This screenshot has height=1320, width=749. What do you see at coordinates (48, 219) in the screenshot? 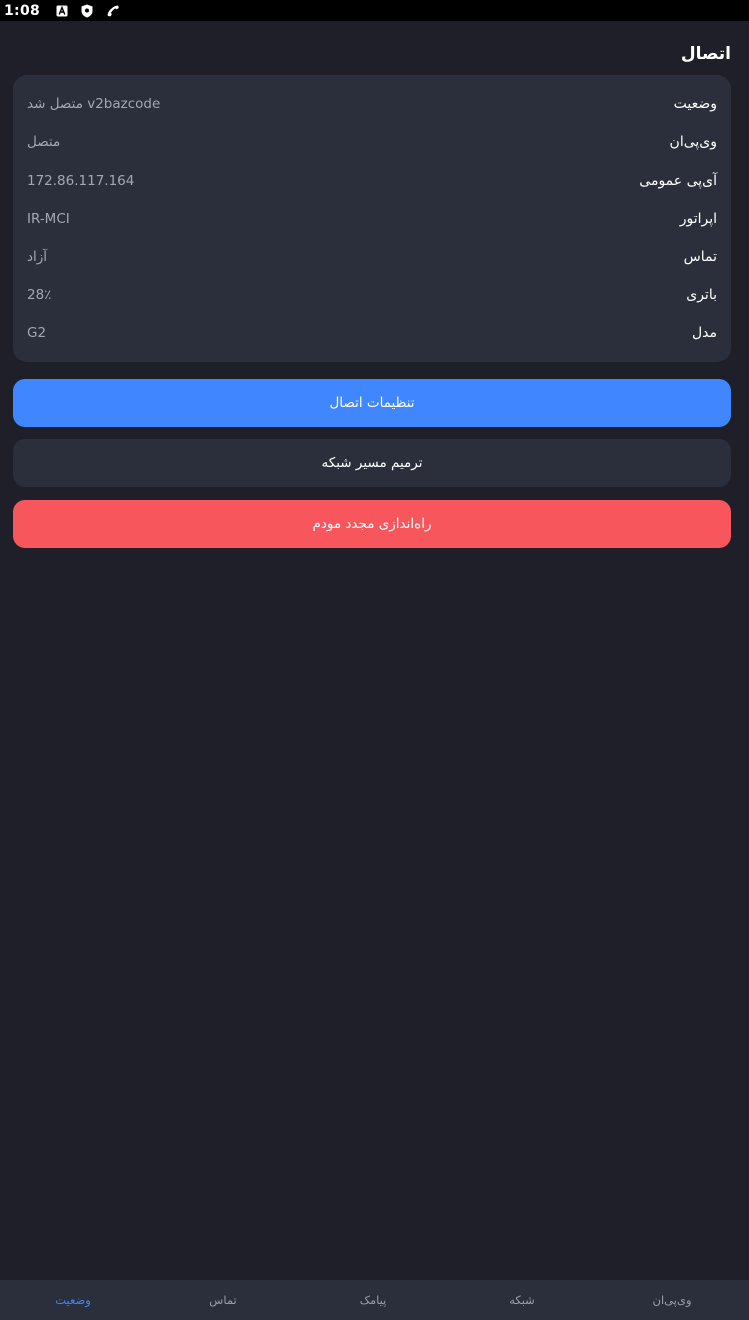
I see `info-value-operator: IR-MCI` at bounding box center [48, 219].